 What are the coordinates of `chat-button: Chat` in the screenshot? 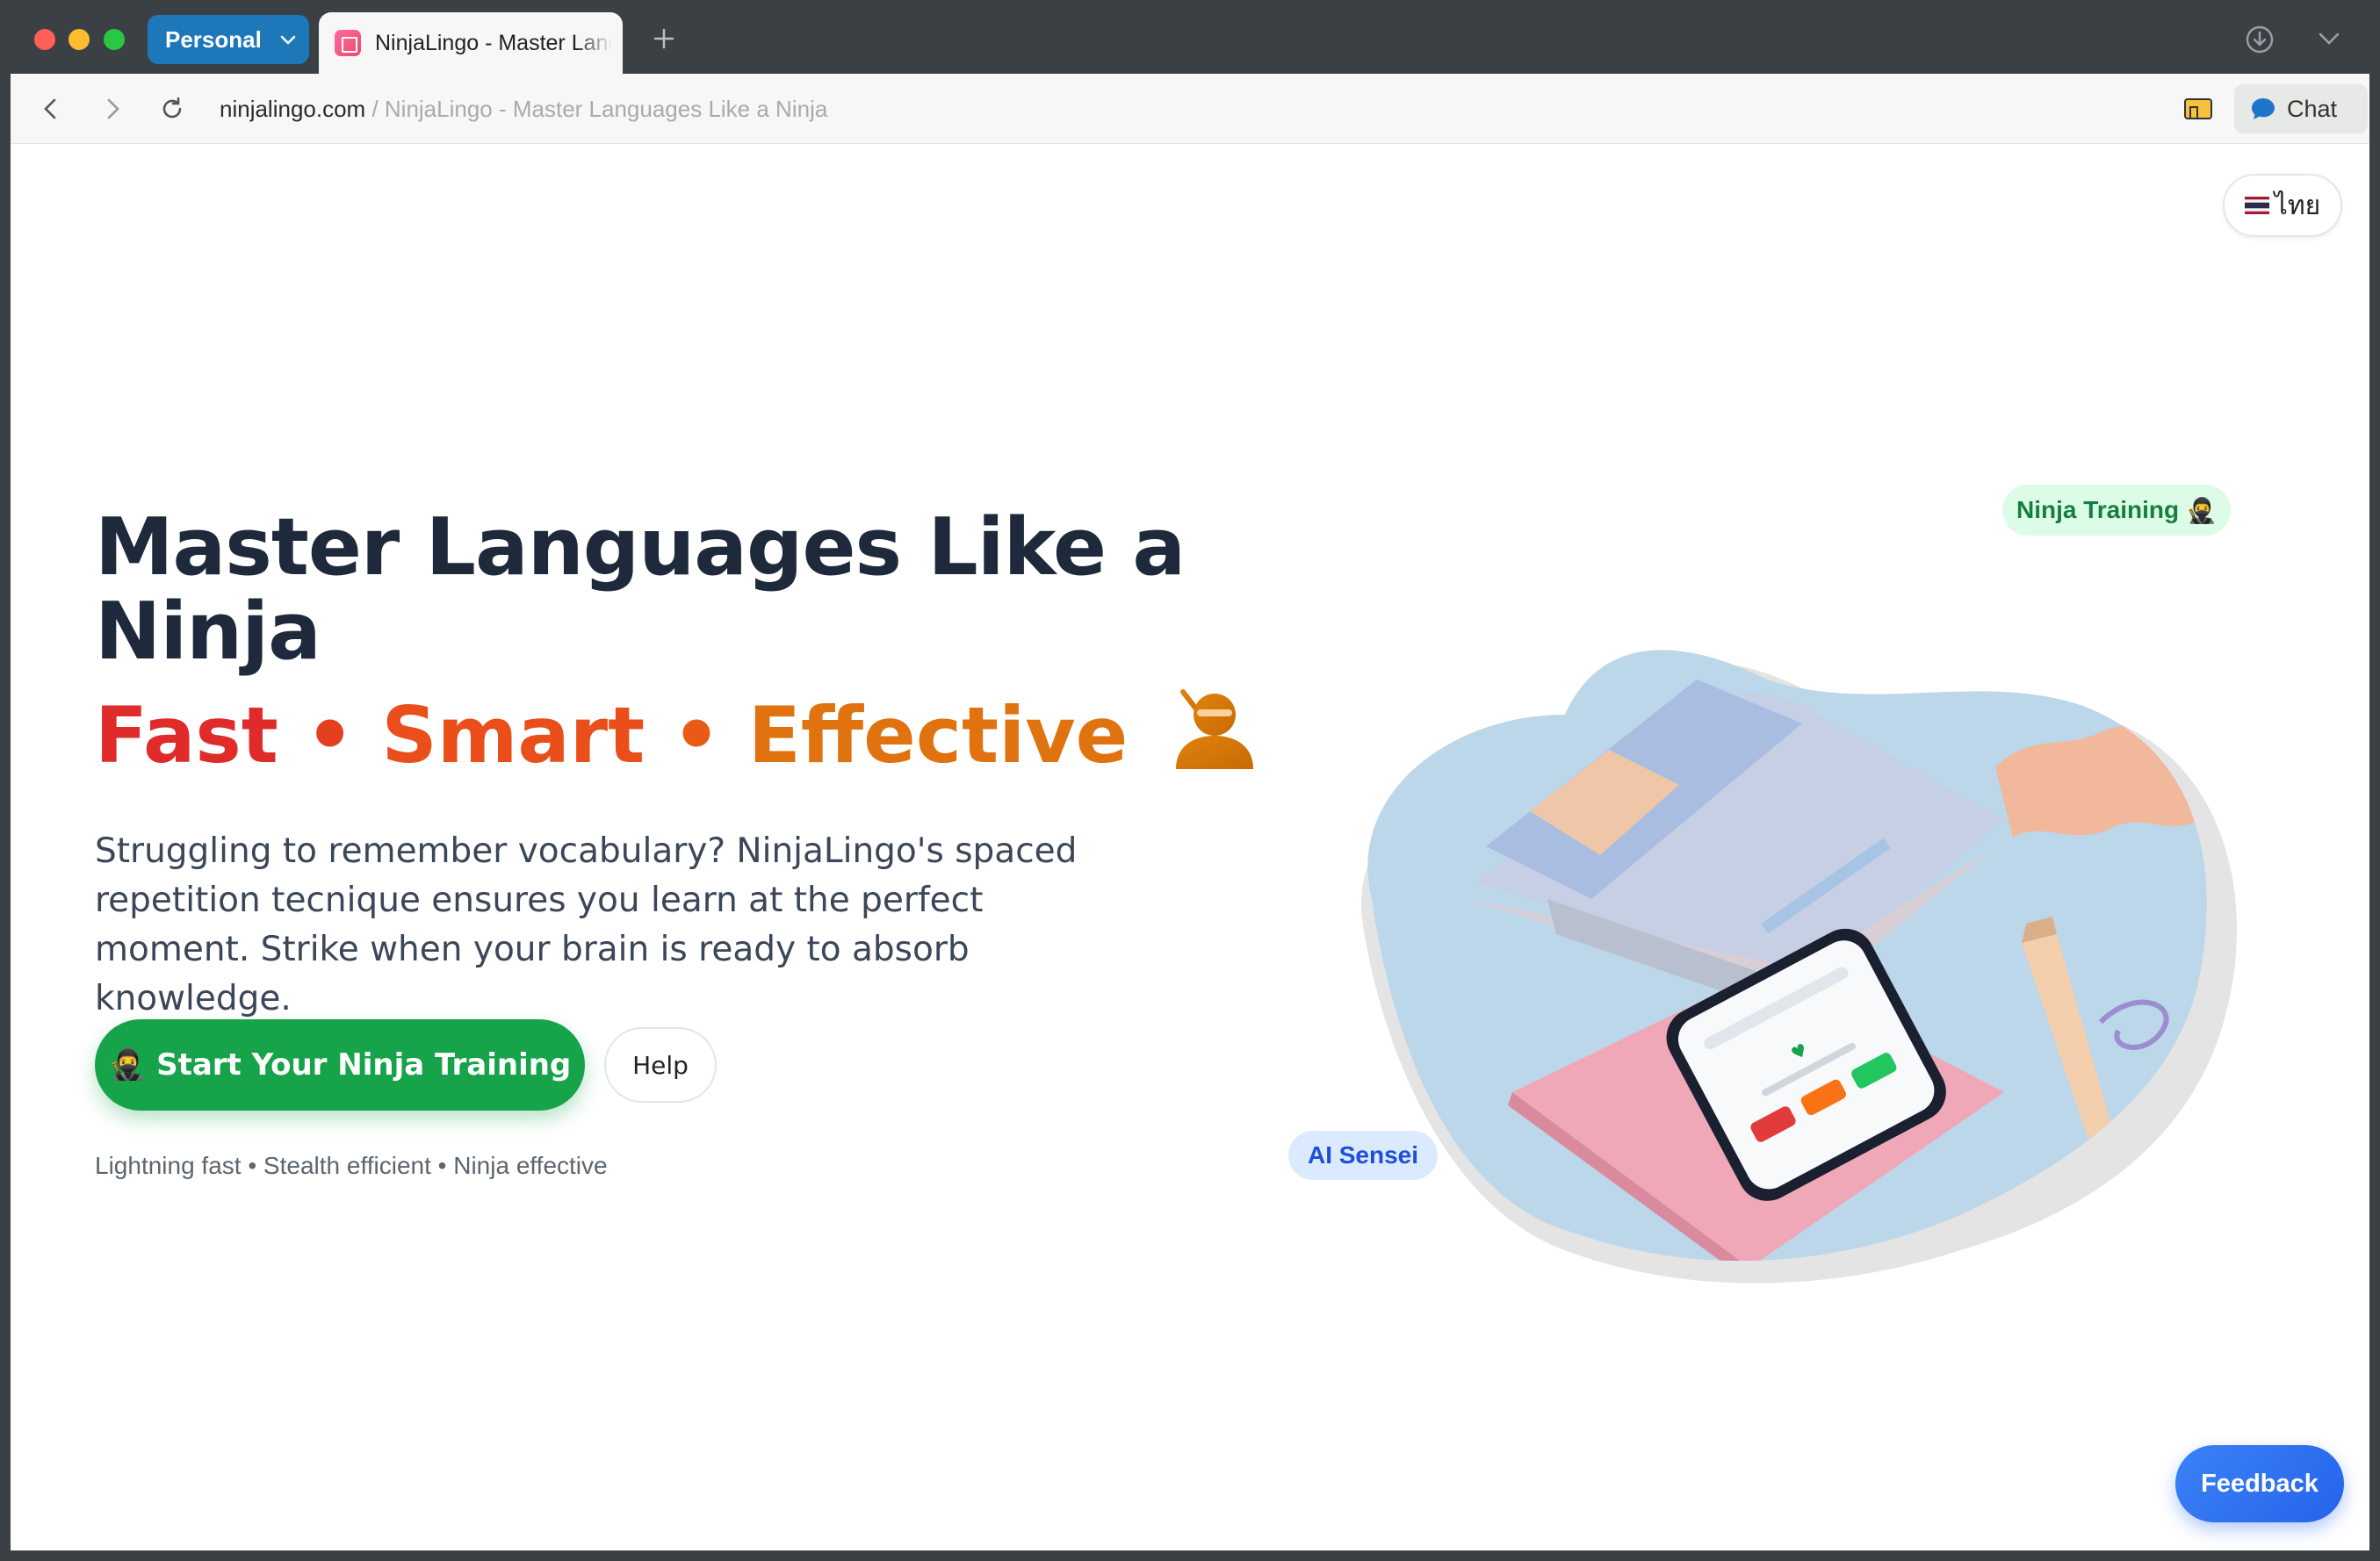 It's located at (2301, 108).